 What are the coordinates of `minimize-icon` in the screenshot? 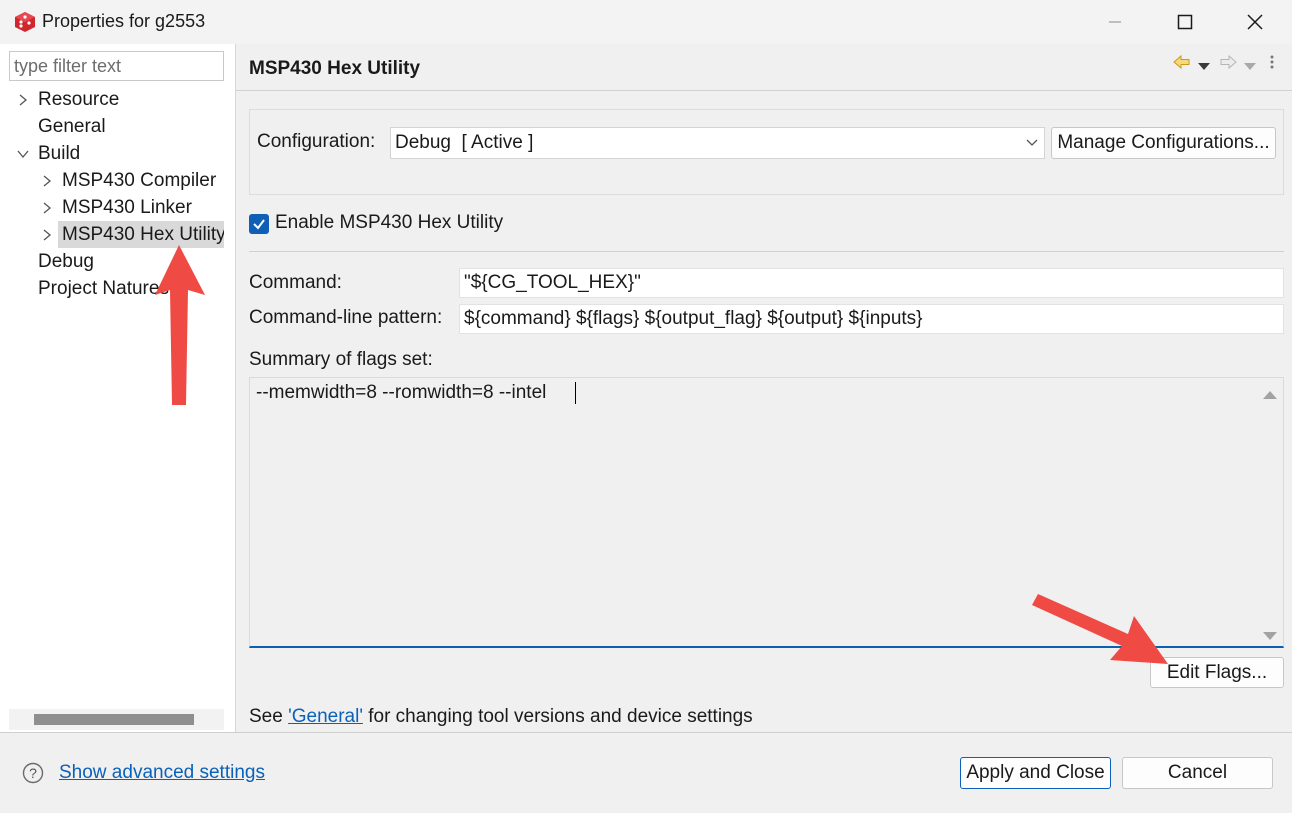 It's located at (1115, 22).